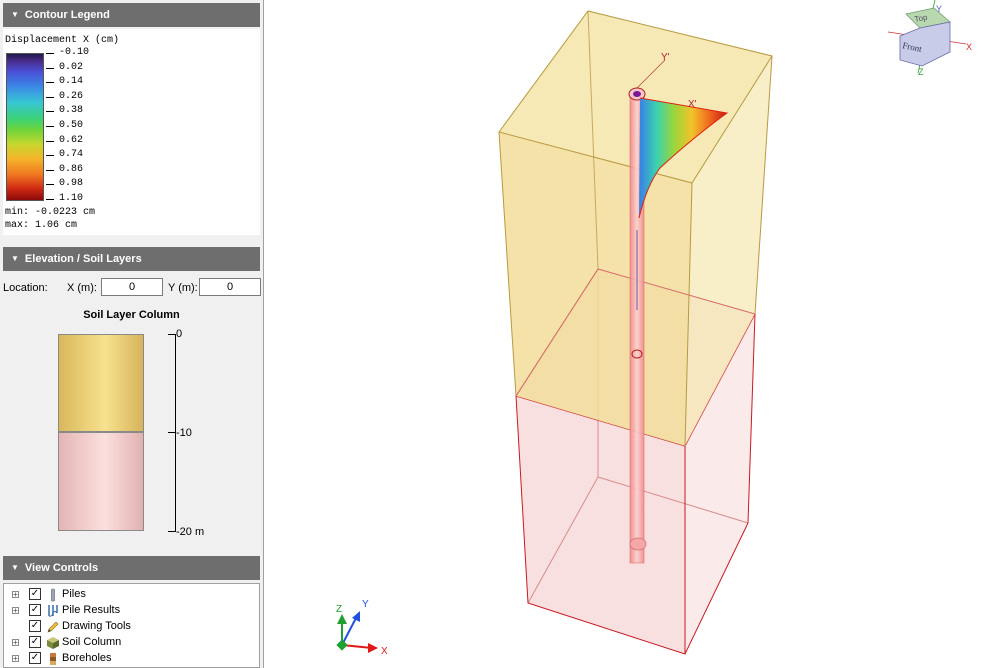 The height and width of the screenshot is (668, 1002). Describe the element at coordinates (35, 610) in the screenshot. I see `checkbox-pile-results: ✓` at that location.